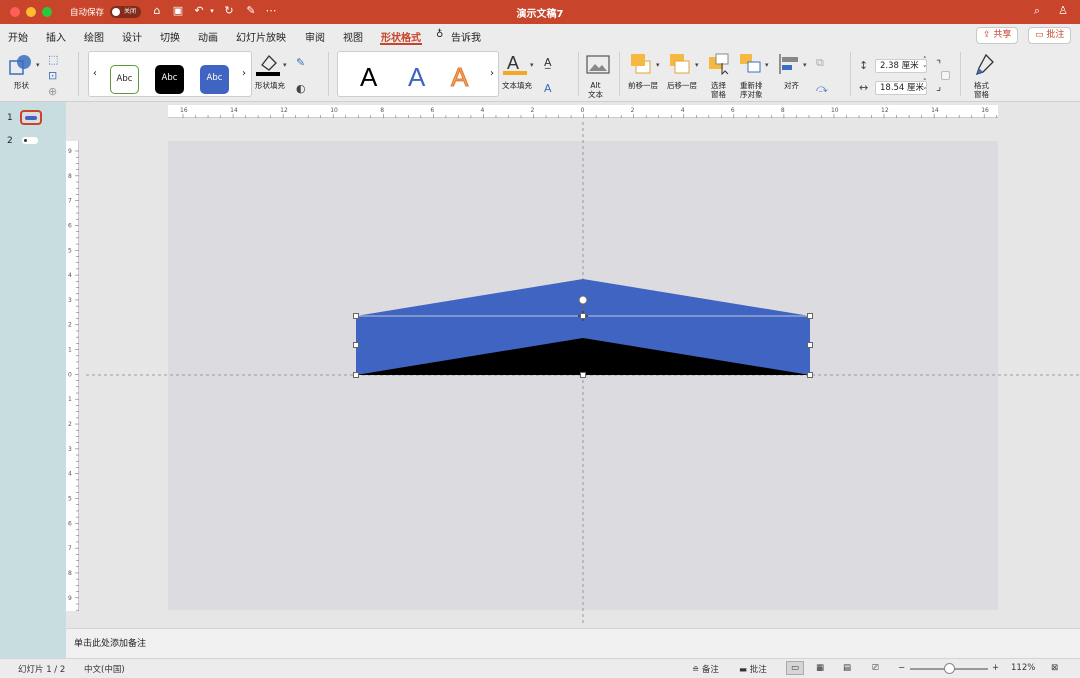 Image resolution: width=1080 pixels, height=678 pixels. I want to click on fit-to-window-icon: ⊠, so click(1054, 668).